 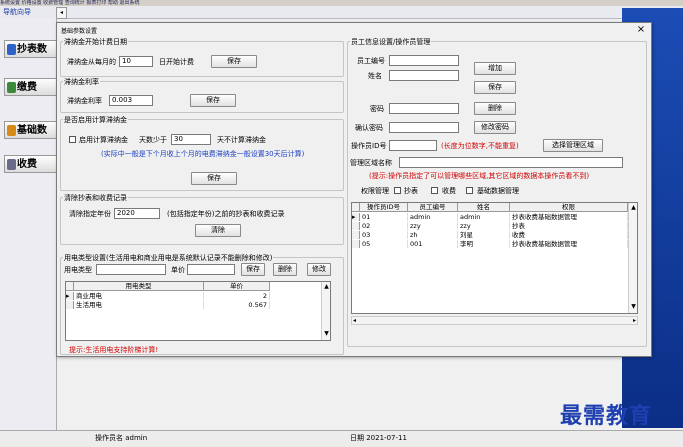 What do you see at coordinates (153, 140) in the screenshot?
I see `label: 天数少于` at bounding box center [153, 140].